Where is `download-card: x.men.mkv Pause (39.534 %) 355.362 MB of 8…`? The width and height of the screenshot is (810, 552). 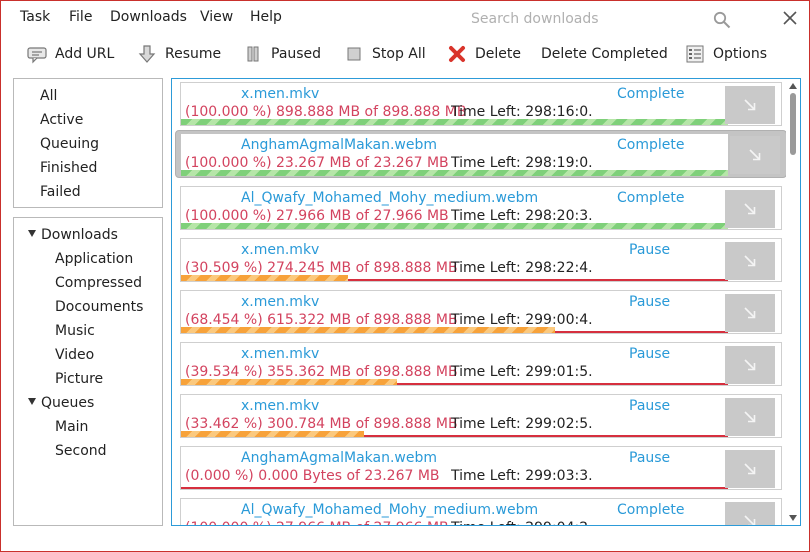
download-card: x.men.mkv Pause (39.534 %) 355.362 MB of 8… is located at coordinates (454, 364).